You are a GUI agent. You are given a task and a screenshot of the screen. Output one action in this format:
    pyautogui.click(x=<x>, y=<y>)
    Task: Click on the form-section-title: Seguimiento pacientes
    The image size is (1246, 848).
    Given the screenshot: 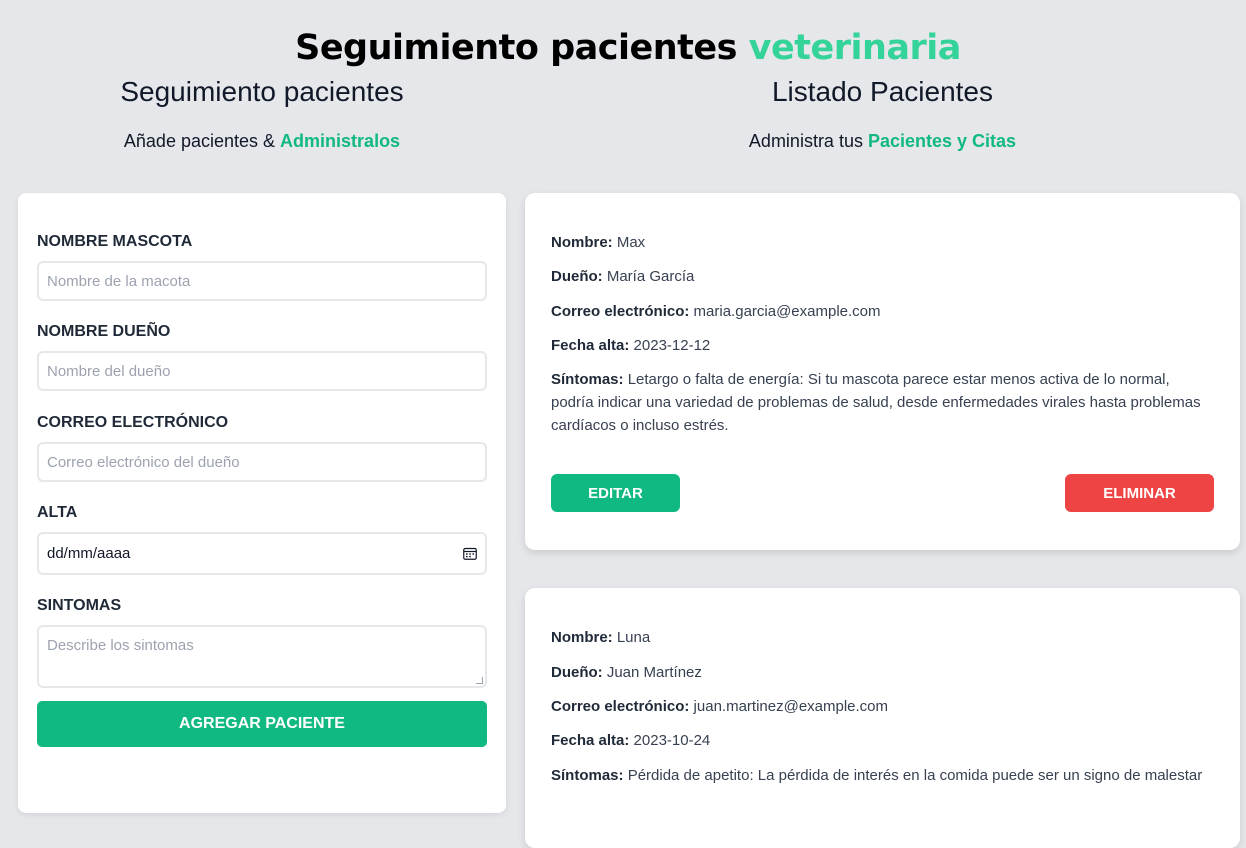 What is the action you would take?
    pyautogui.click(x=262, y=91)
    